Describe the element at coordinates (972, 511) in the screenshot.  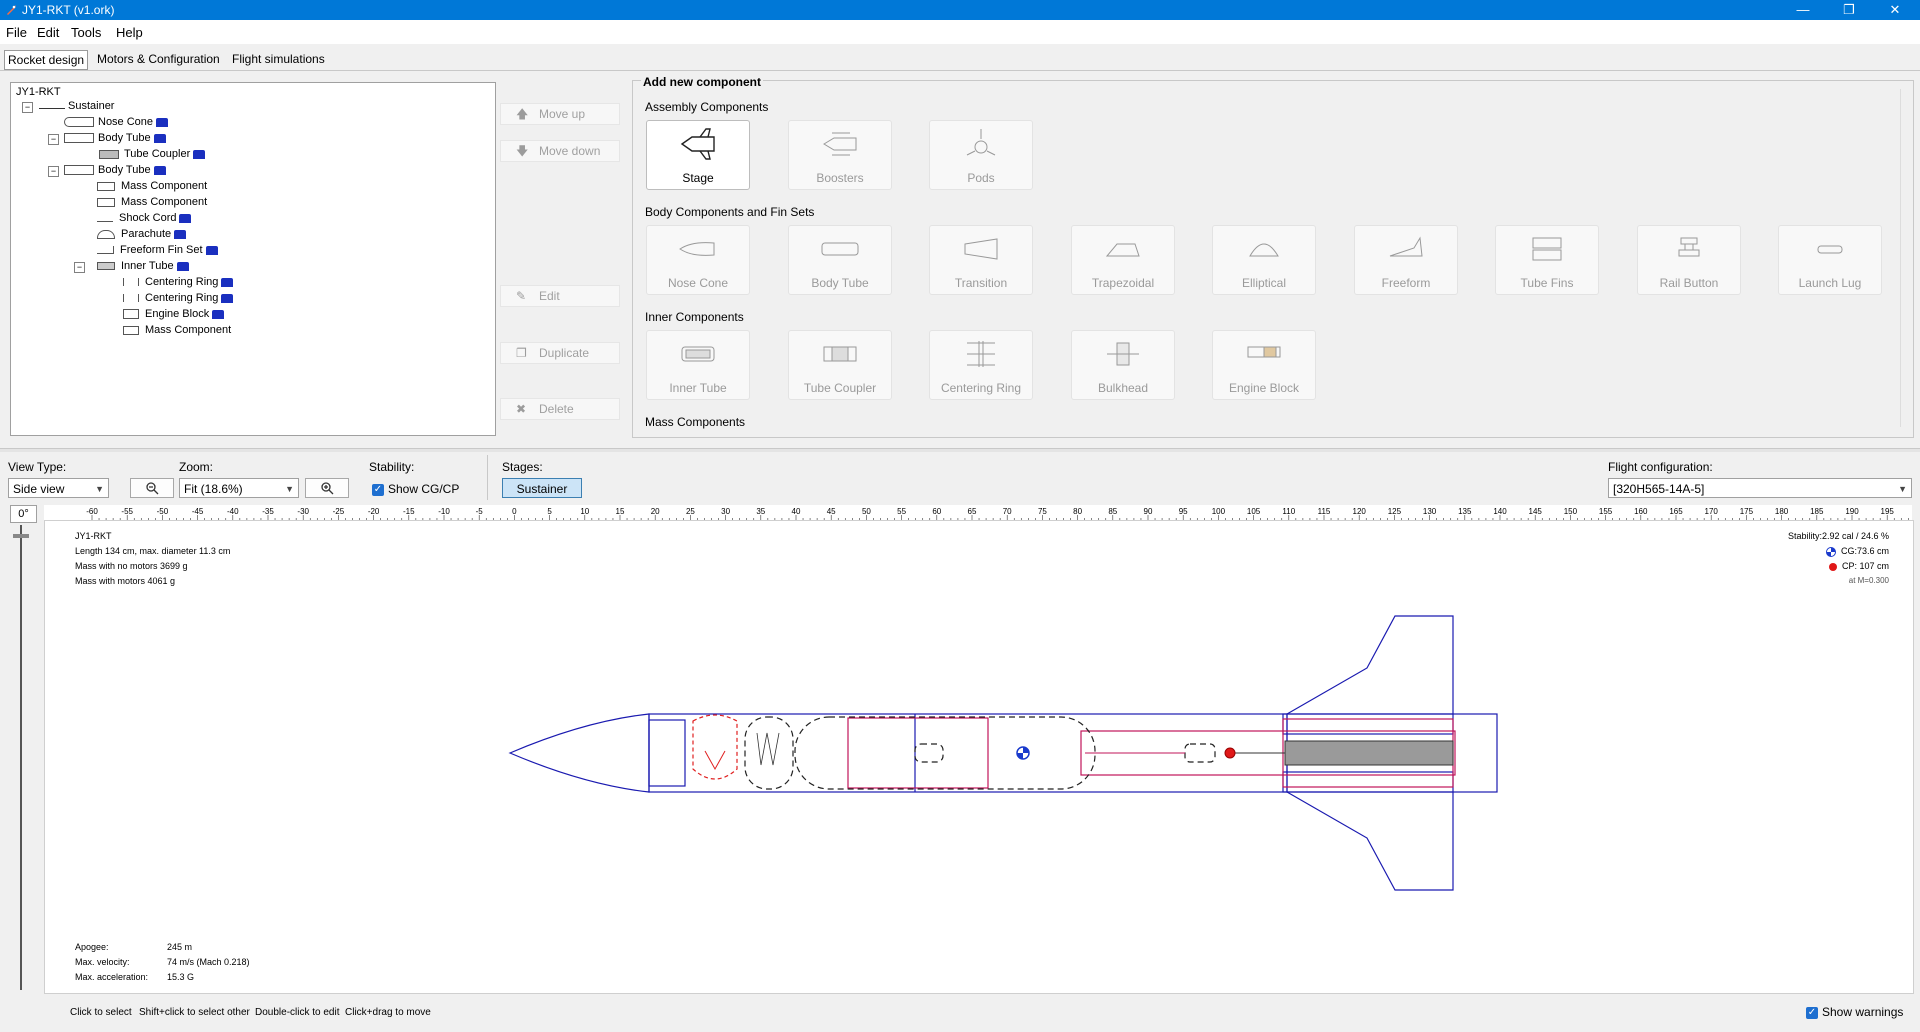
I see `ruler-tick-label: 65` at that location.